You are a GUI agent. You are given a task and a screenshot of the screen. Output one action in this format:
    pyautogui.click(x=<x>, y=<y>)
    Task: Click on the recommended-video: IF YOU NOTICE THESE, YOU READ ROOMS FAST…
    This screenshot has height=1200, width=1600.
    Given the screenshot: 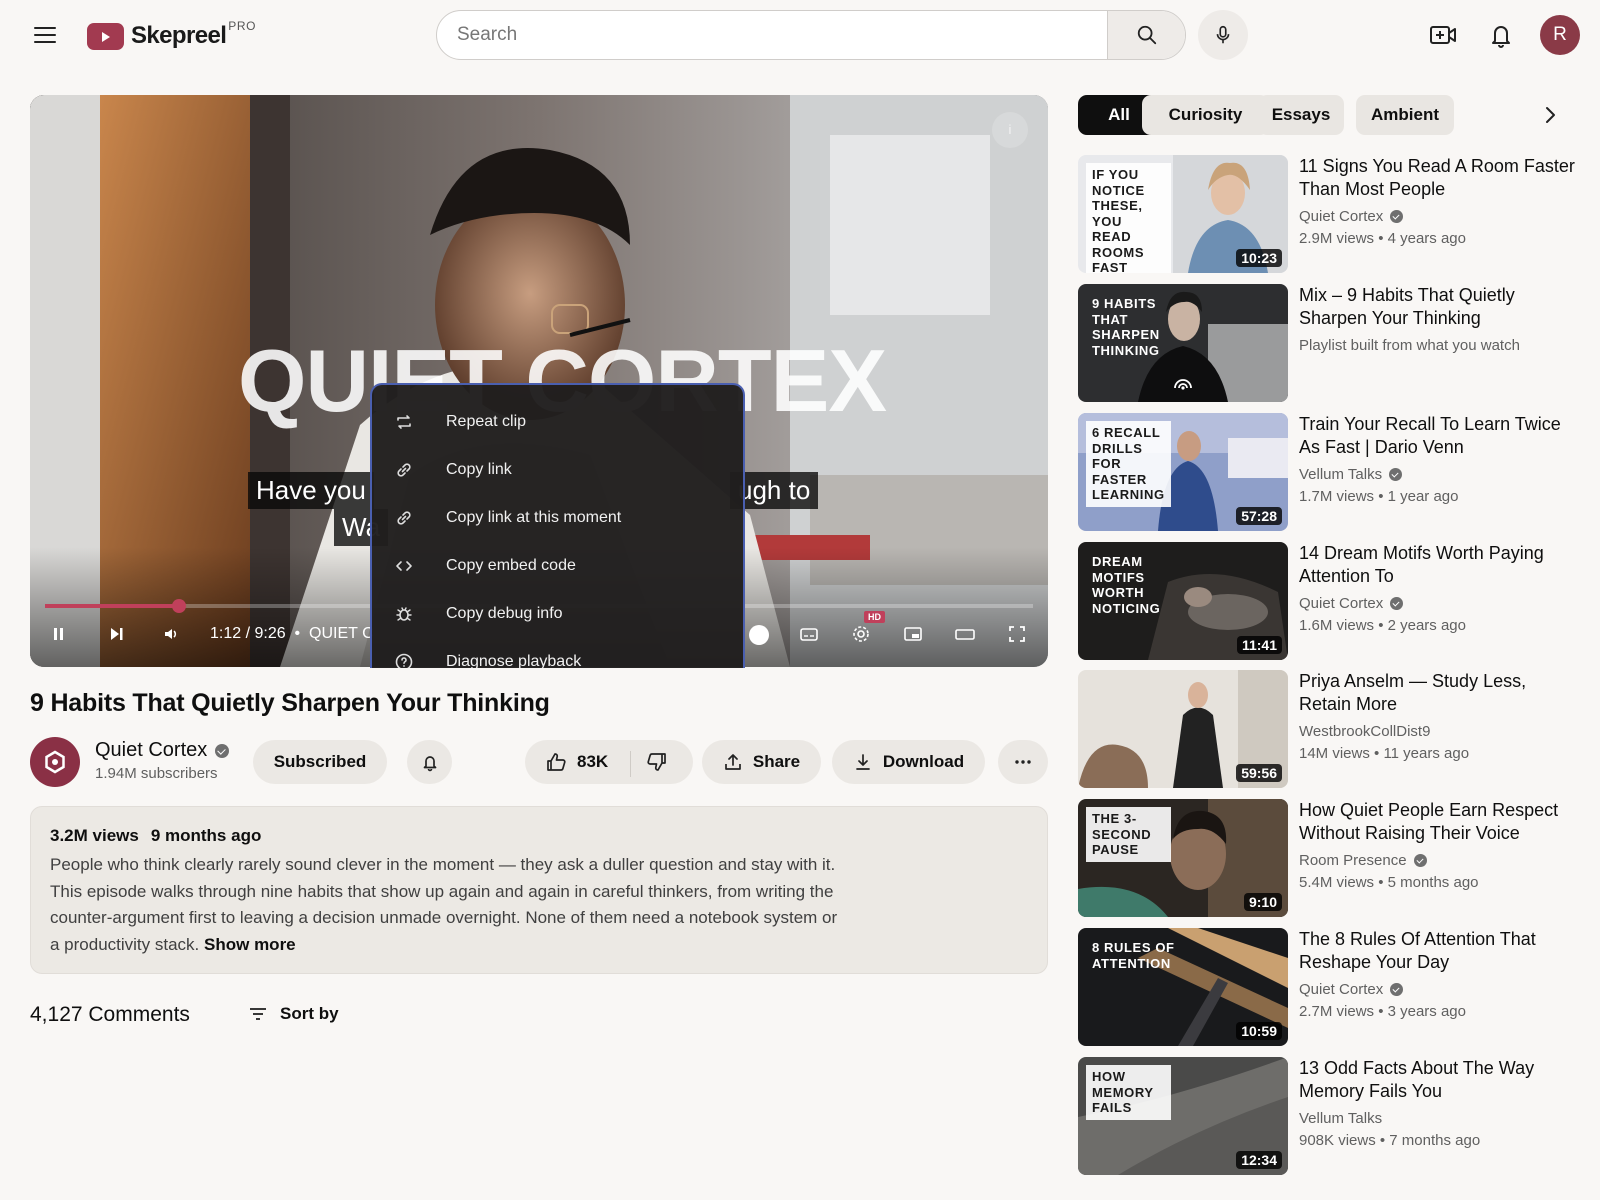 What is the action you would take?
    pyautogui.click(x=1329, y=214)
    